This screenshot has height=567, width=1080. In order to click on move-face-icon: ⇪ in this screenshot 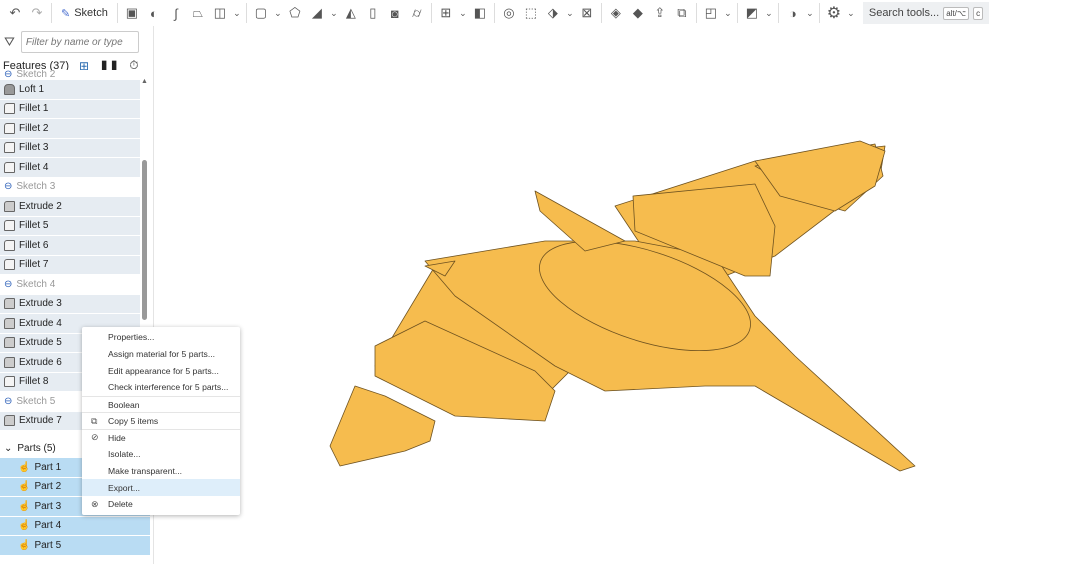, I will do `click(660, 13)`.